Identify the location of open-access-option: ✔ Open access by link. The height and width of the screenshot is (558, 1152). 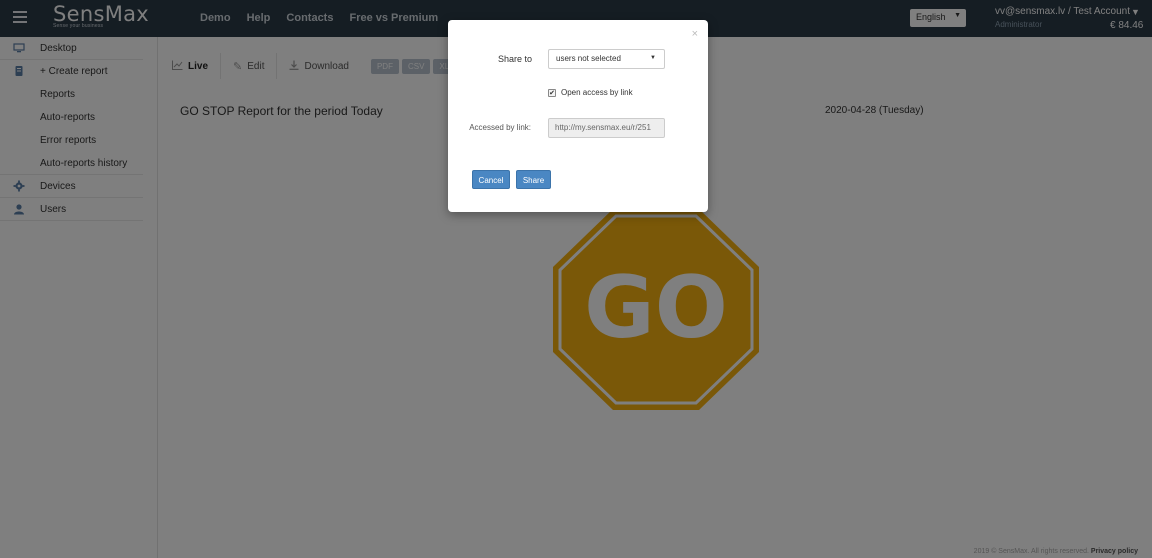
(590, 92).